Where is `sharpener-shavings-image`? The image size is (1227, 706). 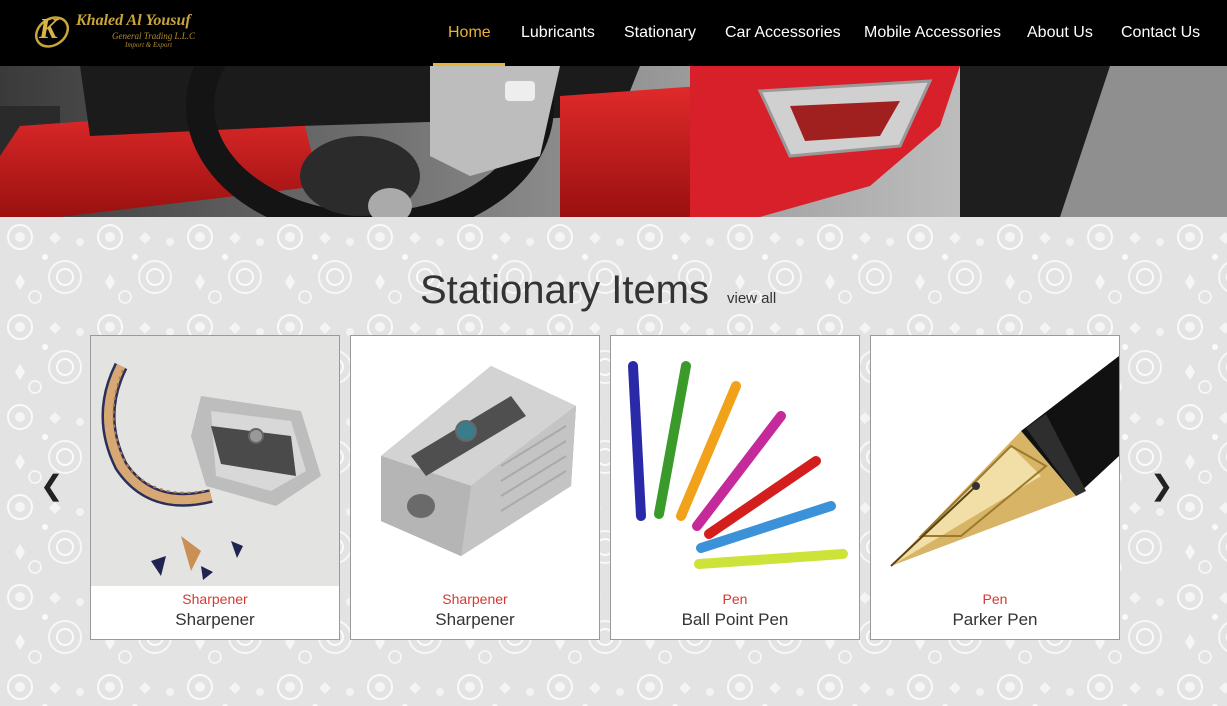 sharpener-shavings-image is located at coordinates (215, 461).